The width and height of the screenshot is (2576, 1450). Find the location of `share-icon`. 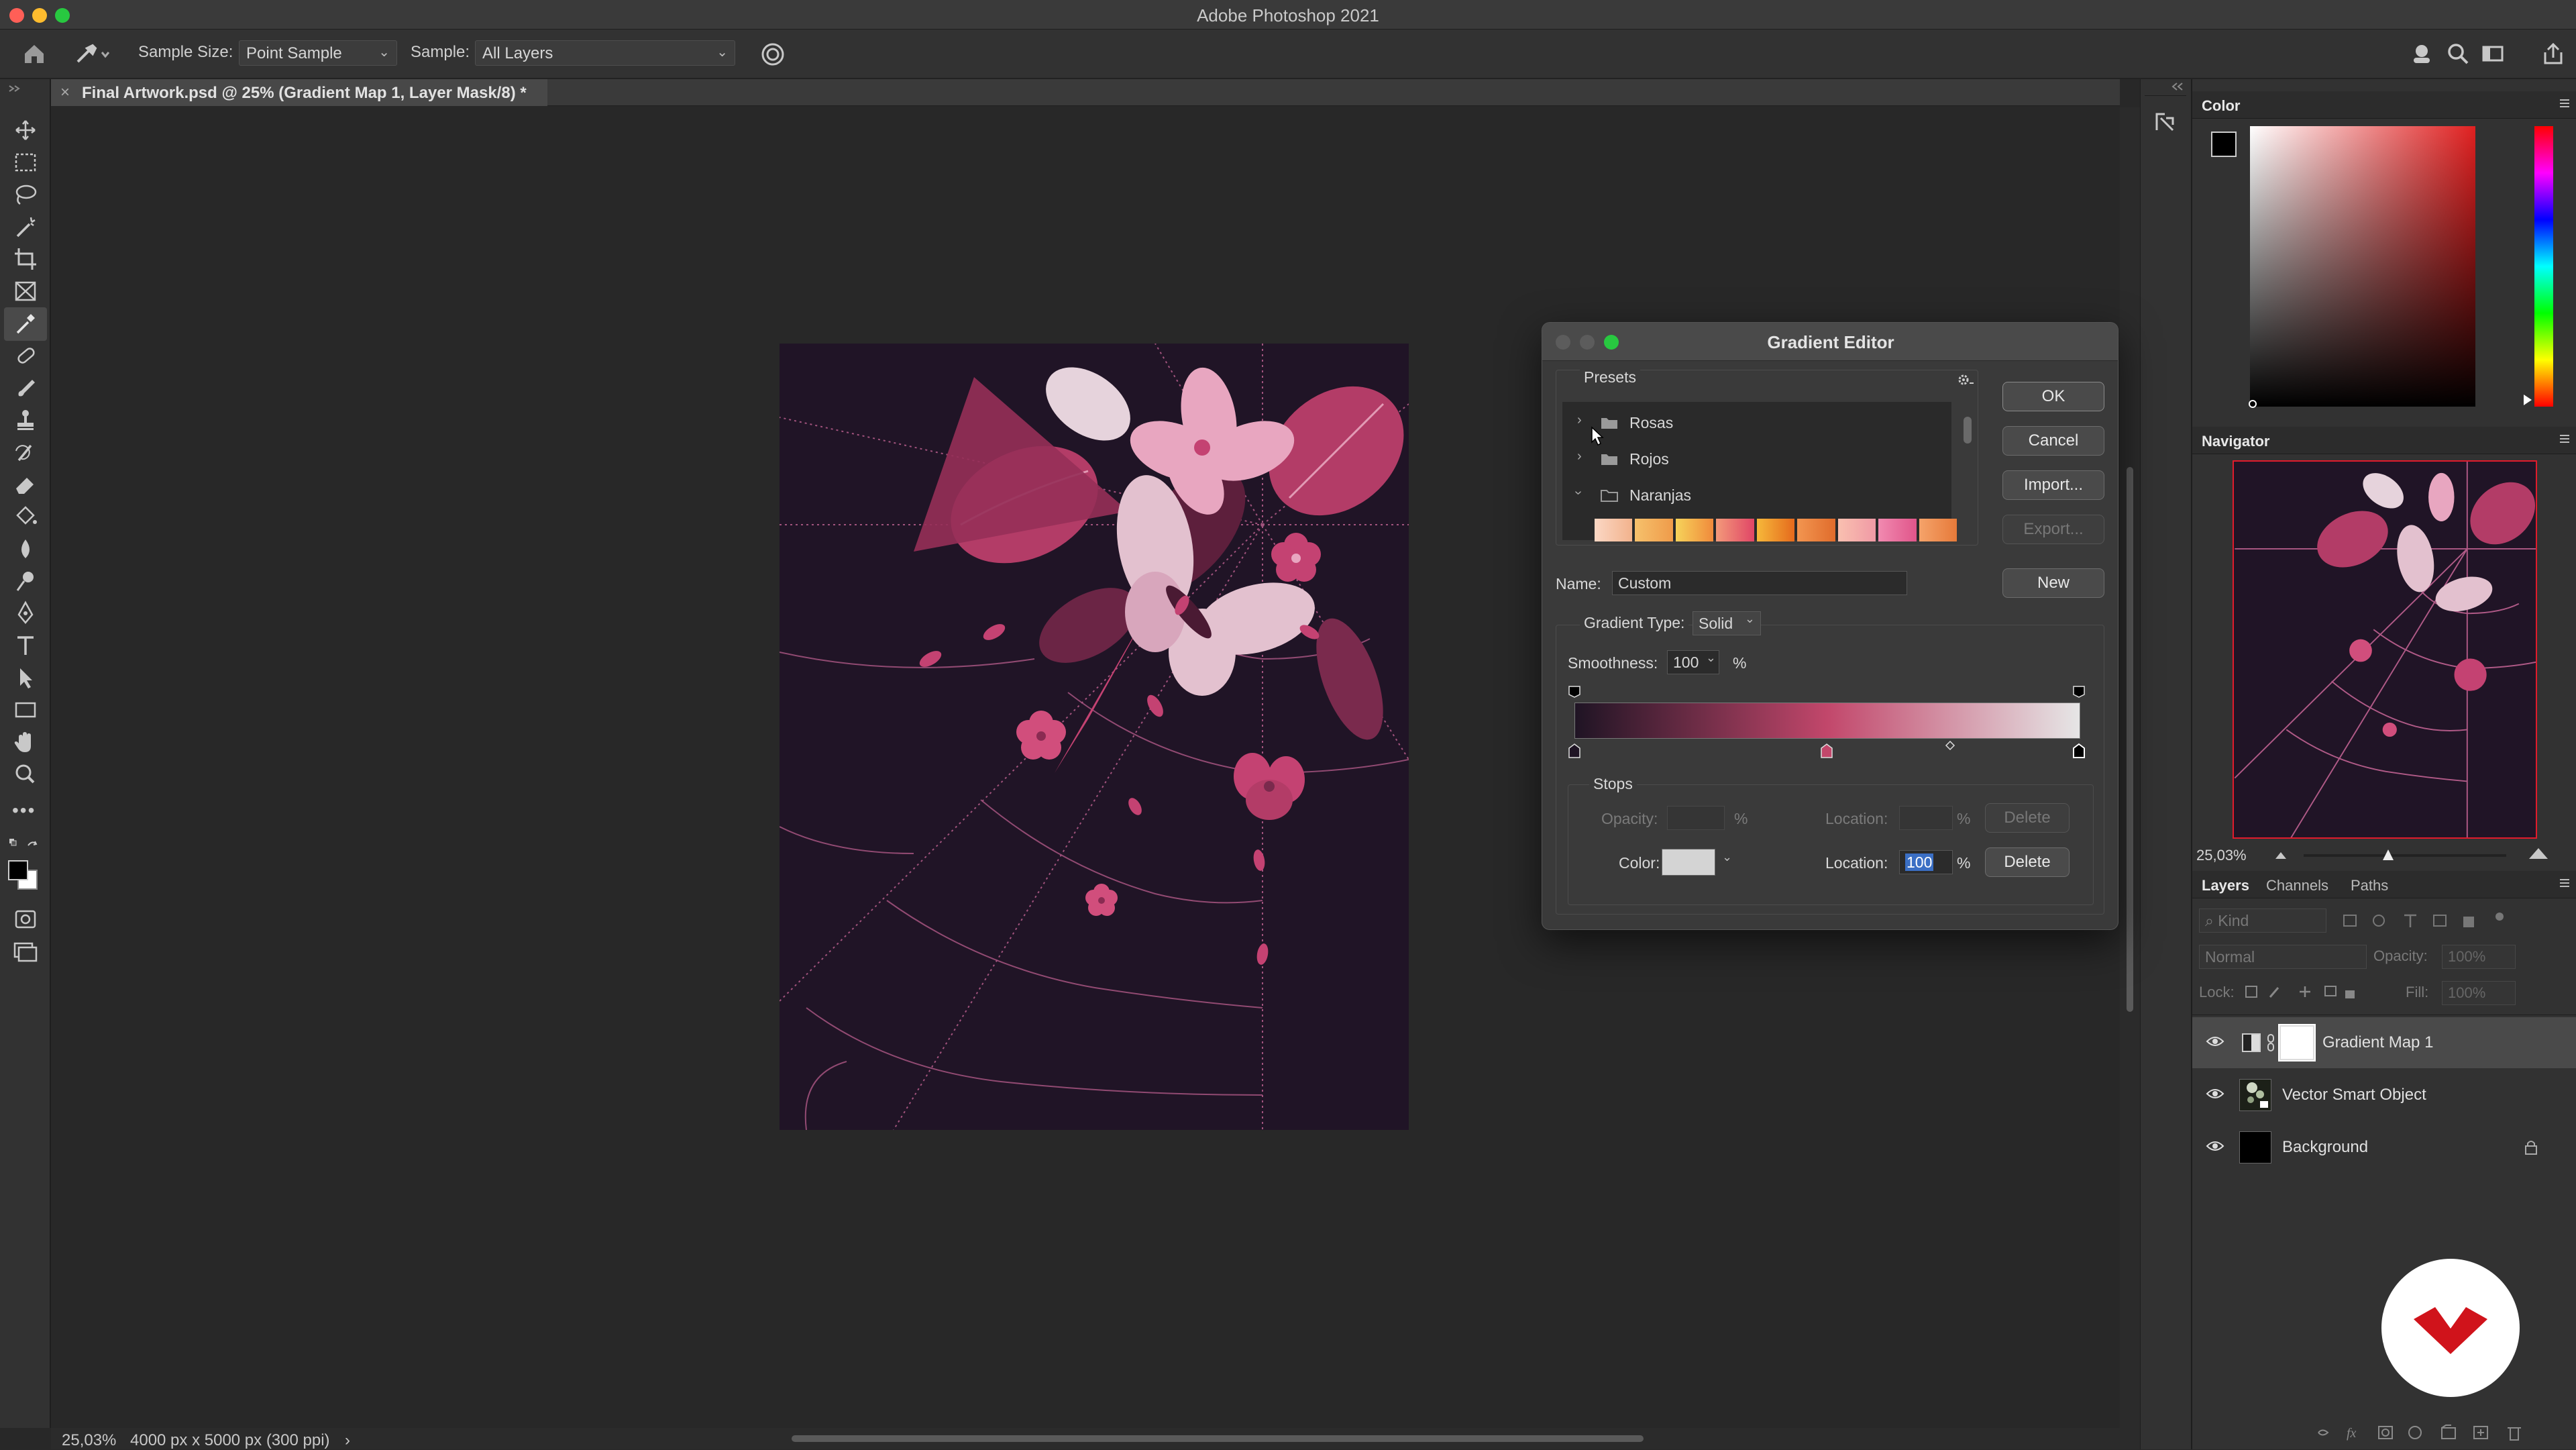

share-icon is located at coordinates (2553, 54).